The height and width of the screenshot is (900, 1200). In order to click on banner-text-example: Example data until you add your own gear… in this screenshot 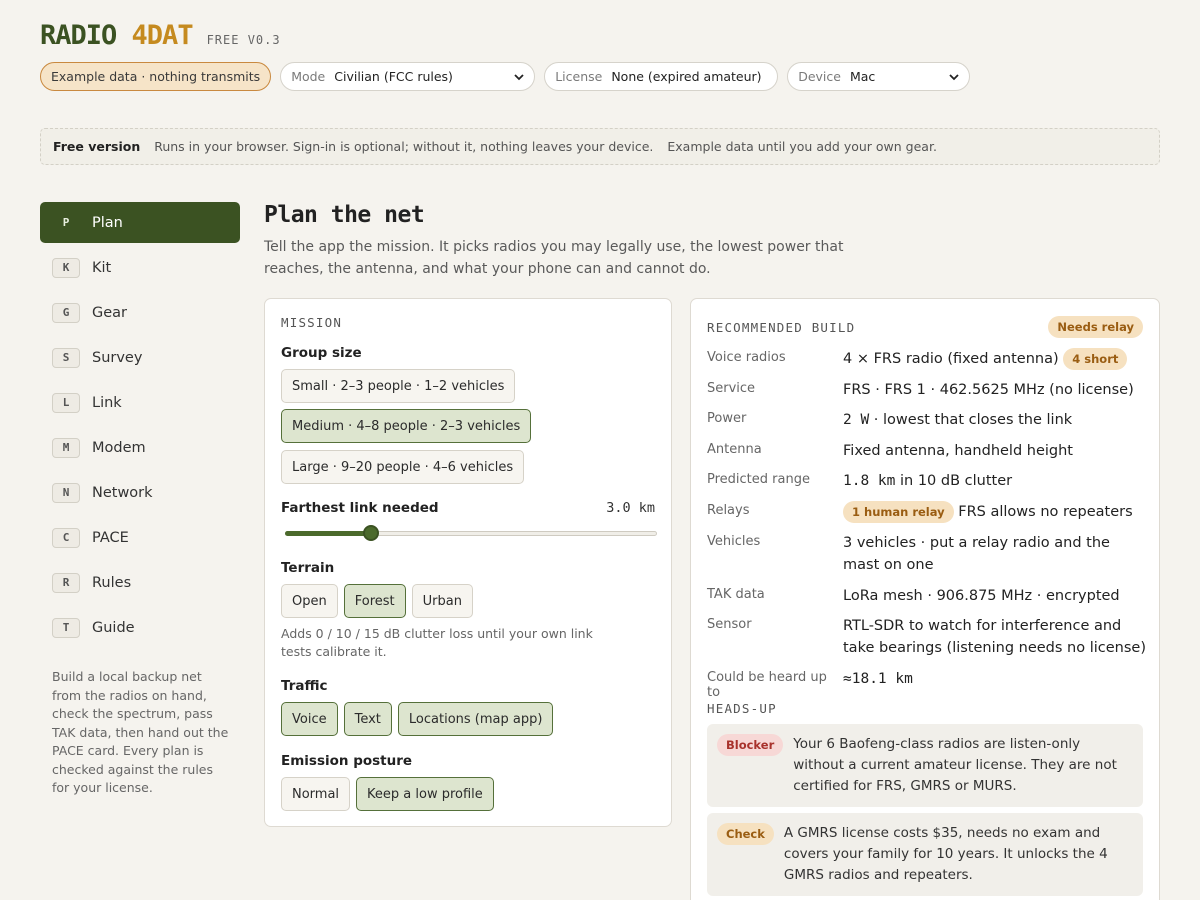, I will do `click(802, 146)`.